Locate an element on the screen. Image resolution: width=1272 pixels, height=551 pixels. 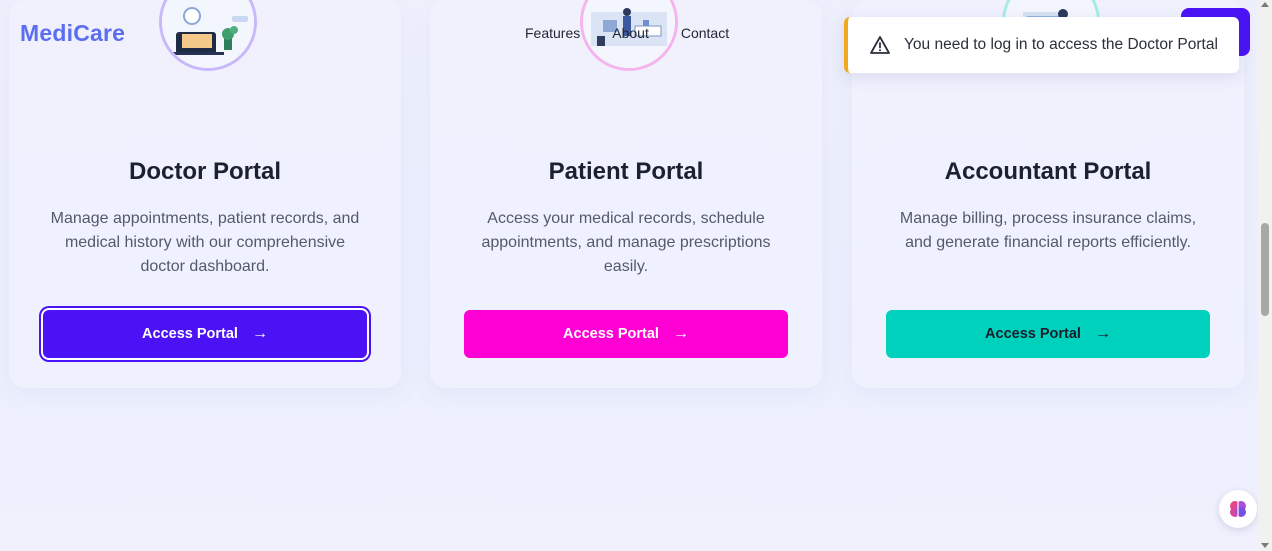
vertical-scrollbar is located at coordinates (1265, 275).